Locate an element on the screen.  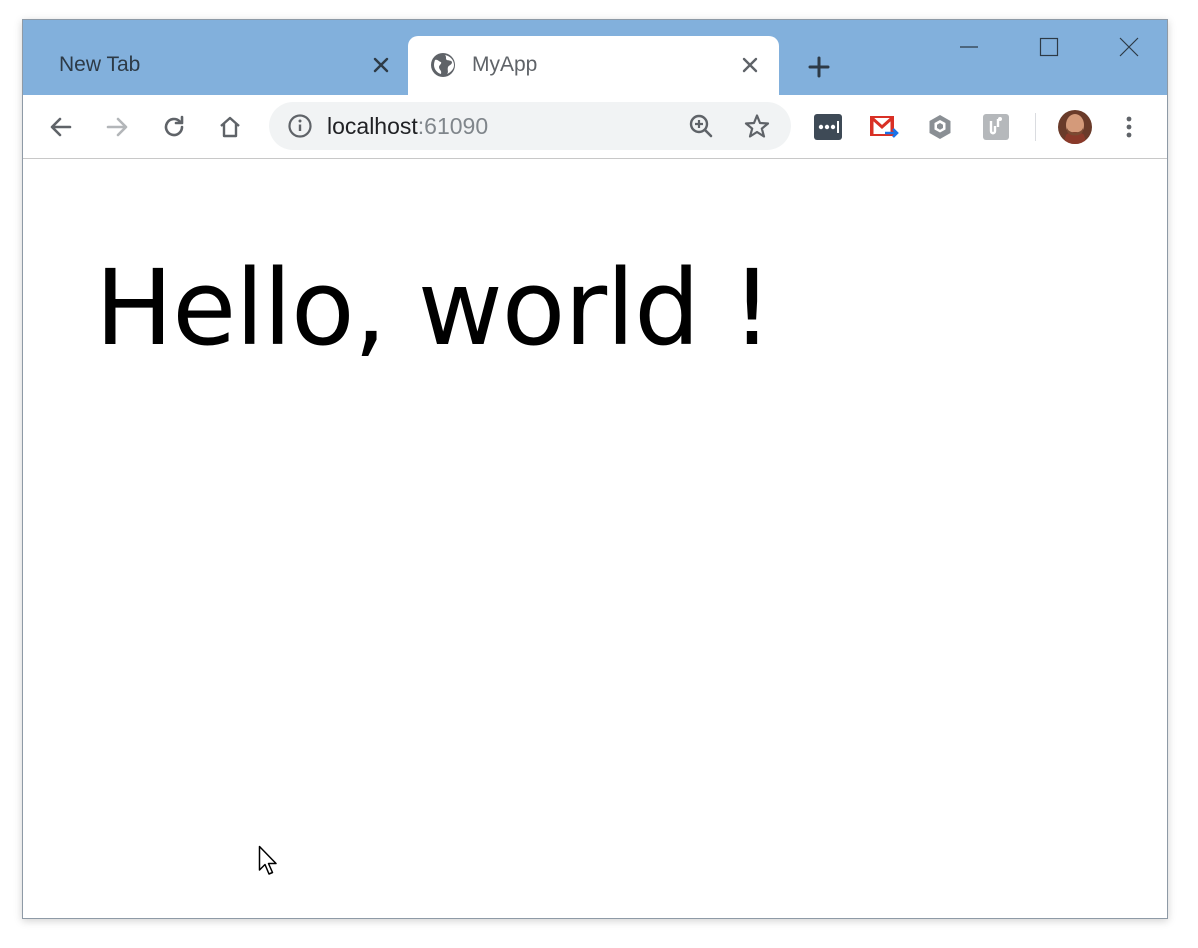
home-button is located at coordinates (230, 127).